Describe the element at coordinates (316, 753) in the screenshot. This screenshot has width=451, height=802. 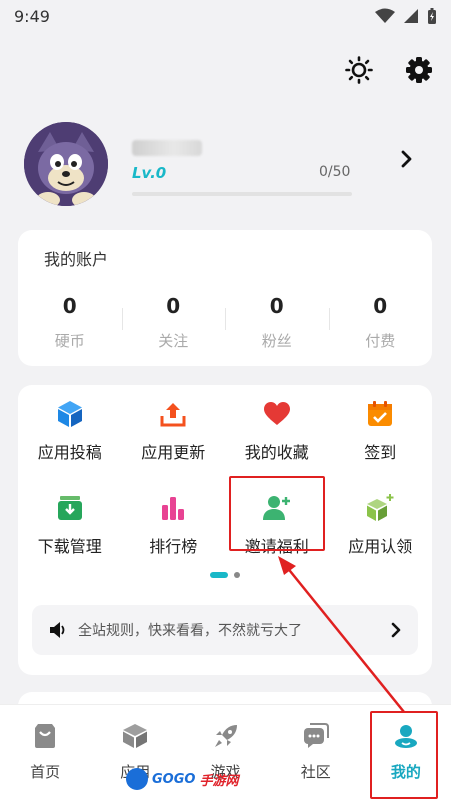
I see `nav-community: 社区` at that location.